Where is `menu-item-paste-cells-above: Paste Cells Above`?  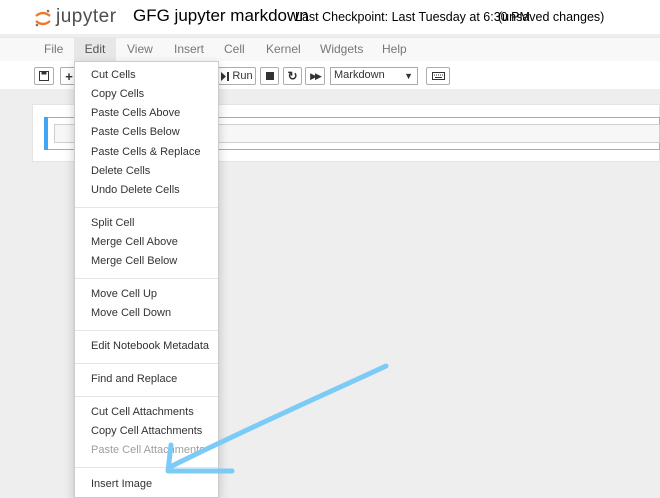 menu-item-paste-cells-above: Paste Cells Above is located at coordinates (135, 113).